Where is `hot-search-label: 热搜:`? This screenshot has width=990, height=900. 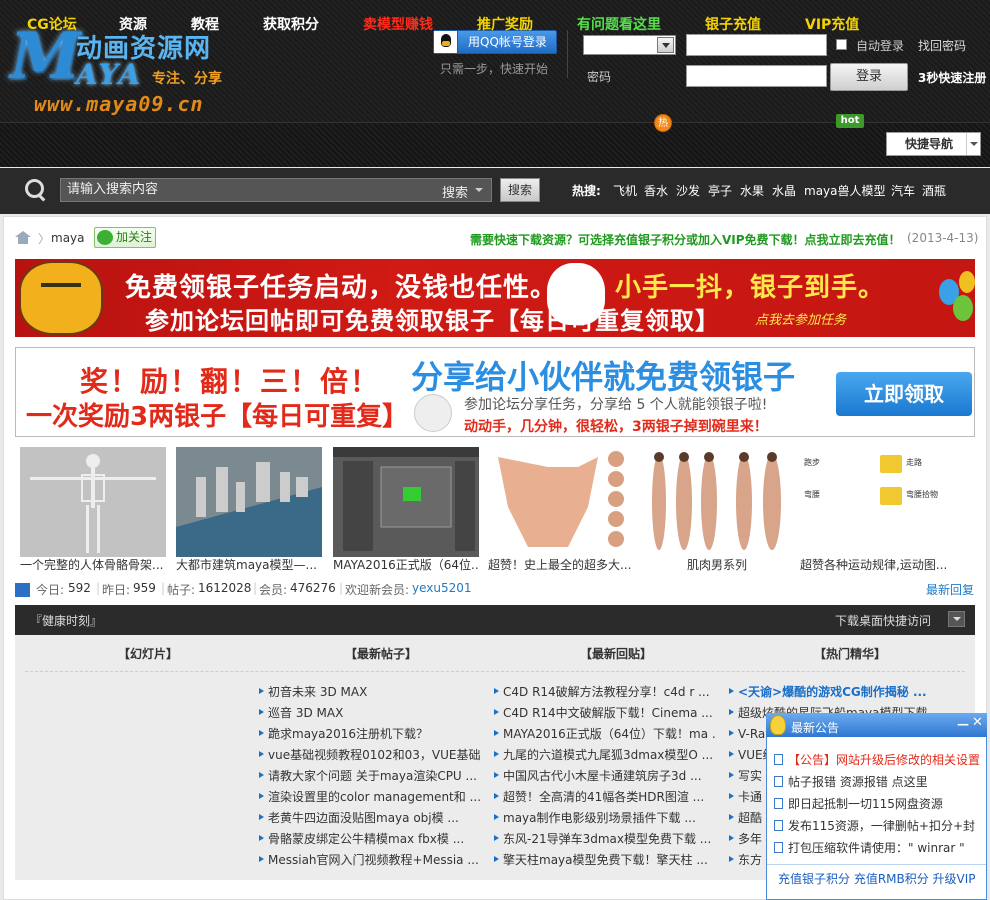 hot-search-label: 热搜: is located at coordinates (586, 191).